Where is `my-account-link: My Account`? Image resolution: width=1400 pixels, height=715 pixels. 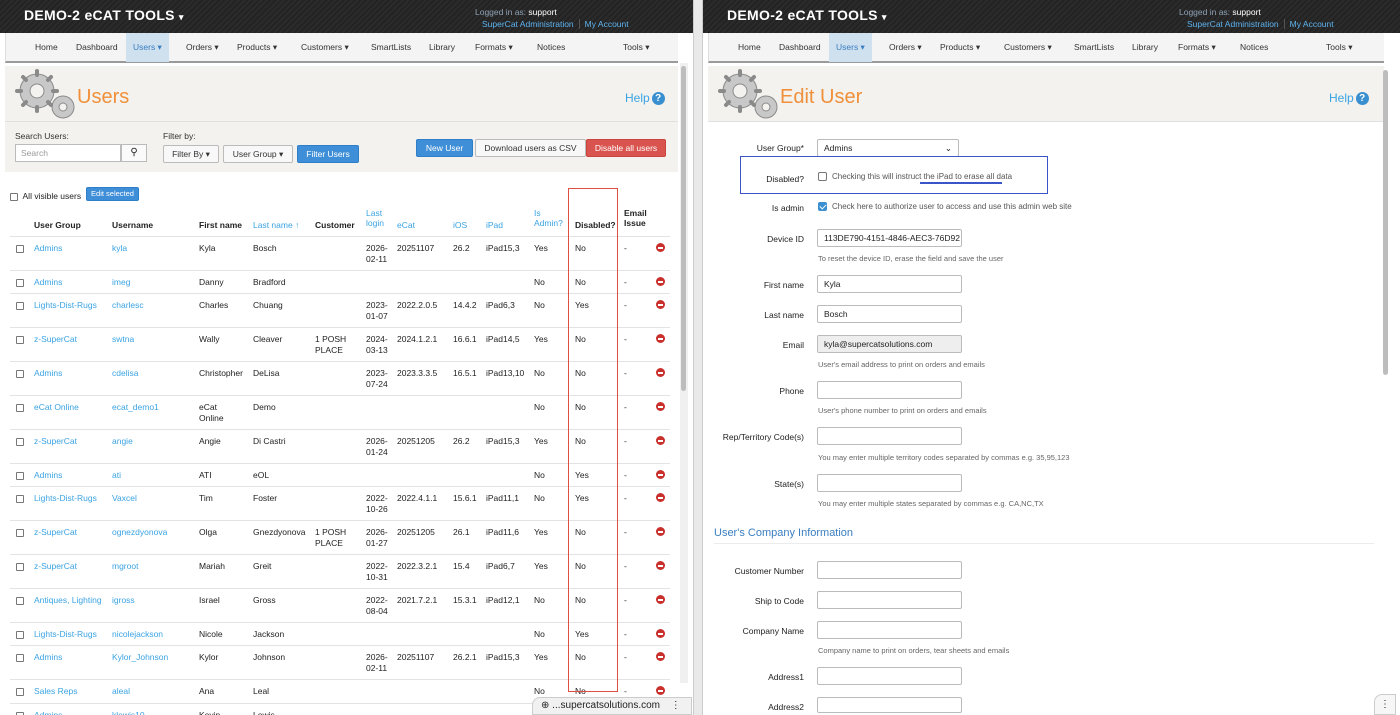 my-account-link: My Account is located at coordinates (606, 24).